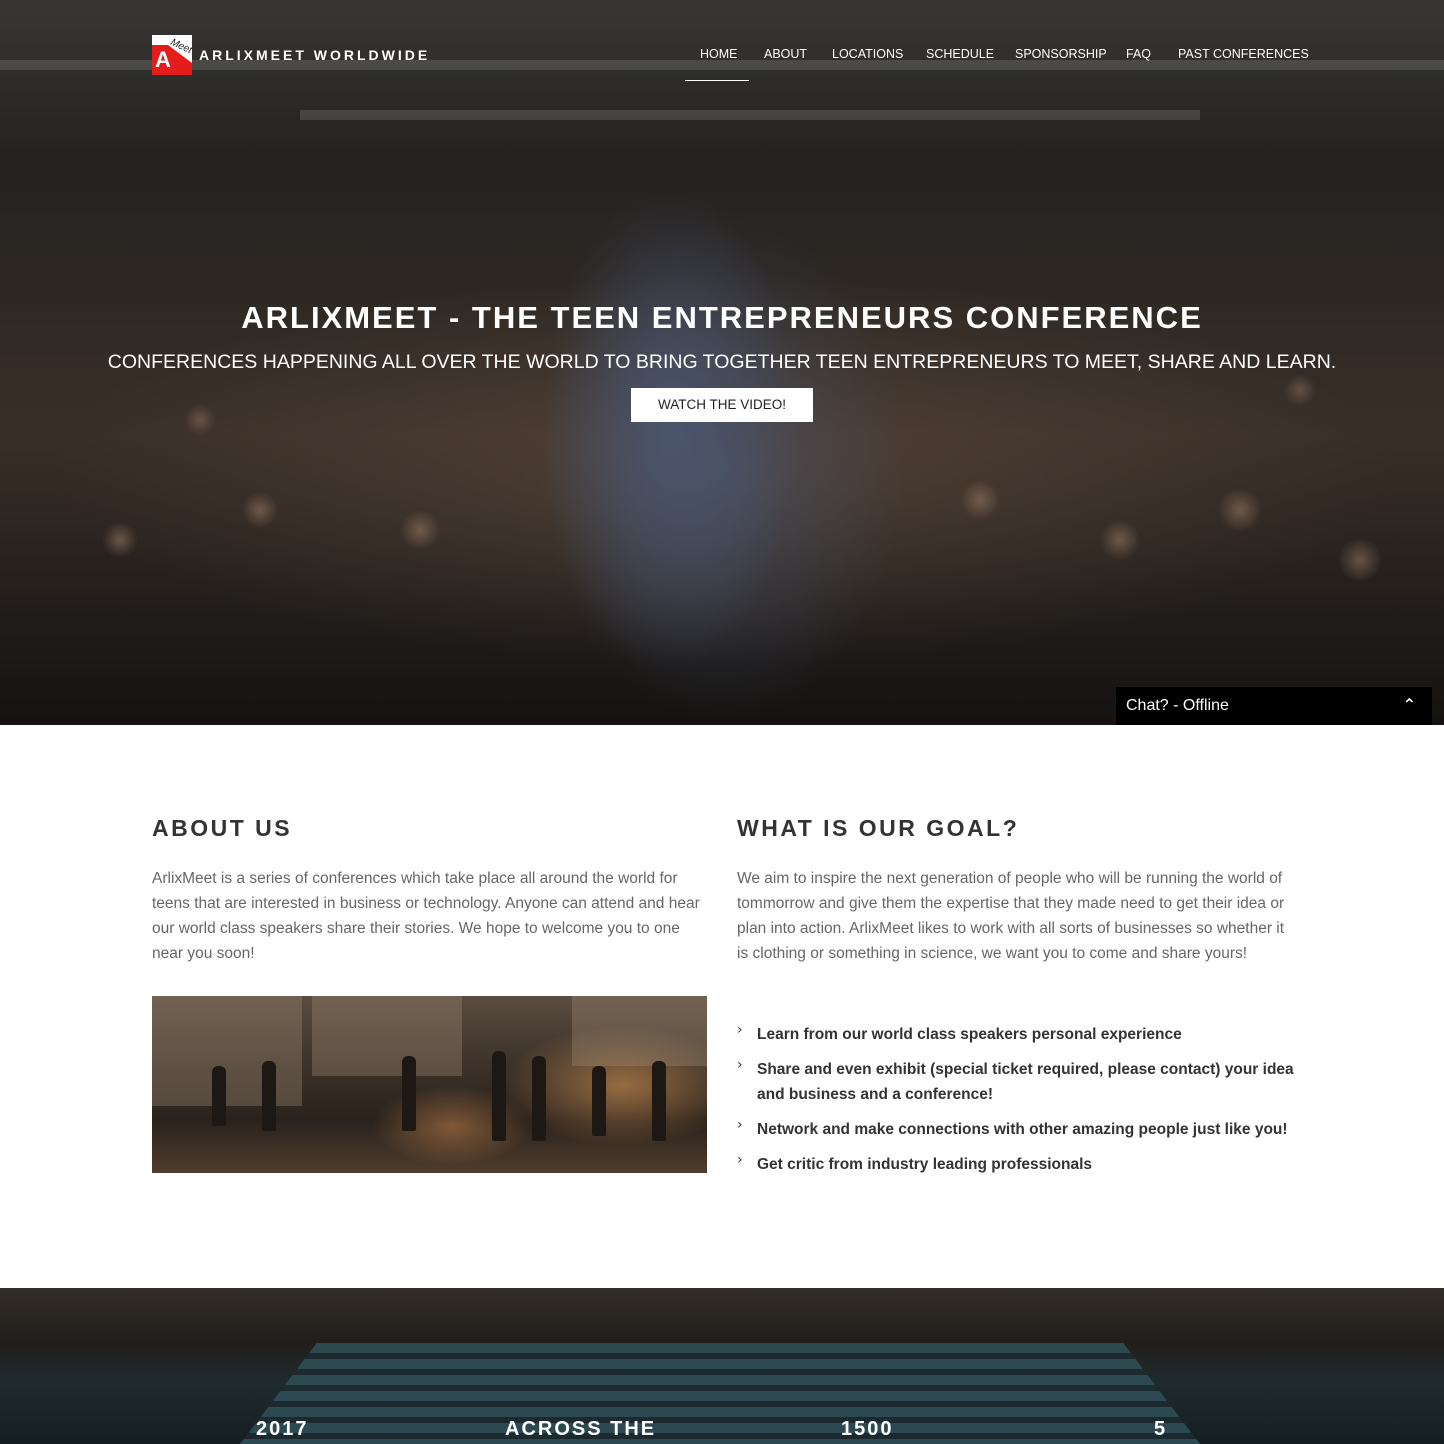 The height and width of the screenshot is (1444, 1444). What do you see at coordinates (222, 828) in the screenshot?
I see `about-heading: ABOUT US` at bounding box center [222, 828].